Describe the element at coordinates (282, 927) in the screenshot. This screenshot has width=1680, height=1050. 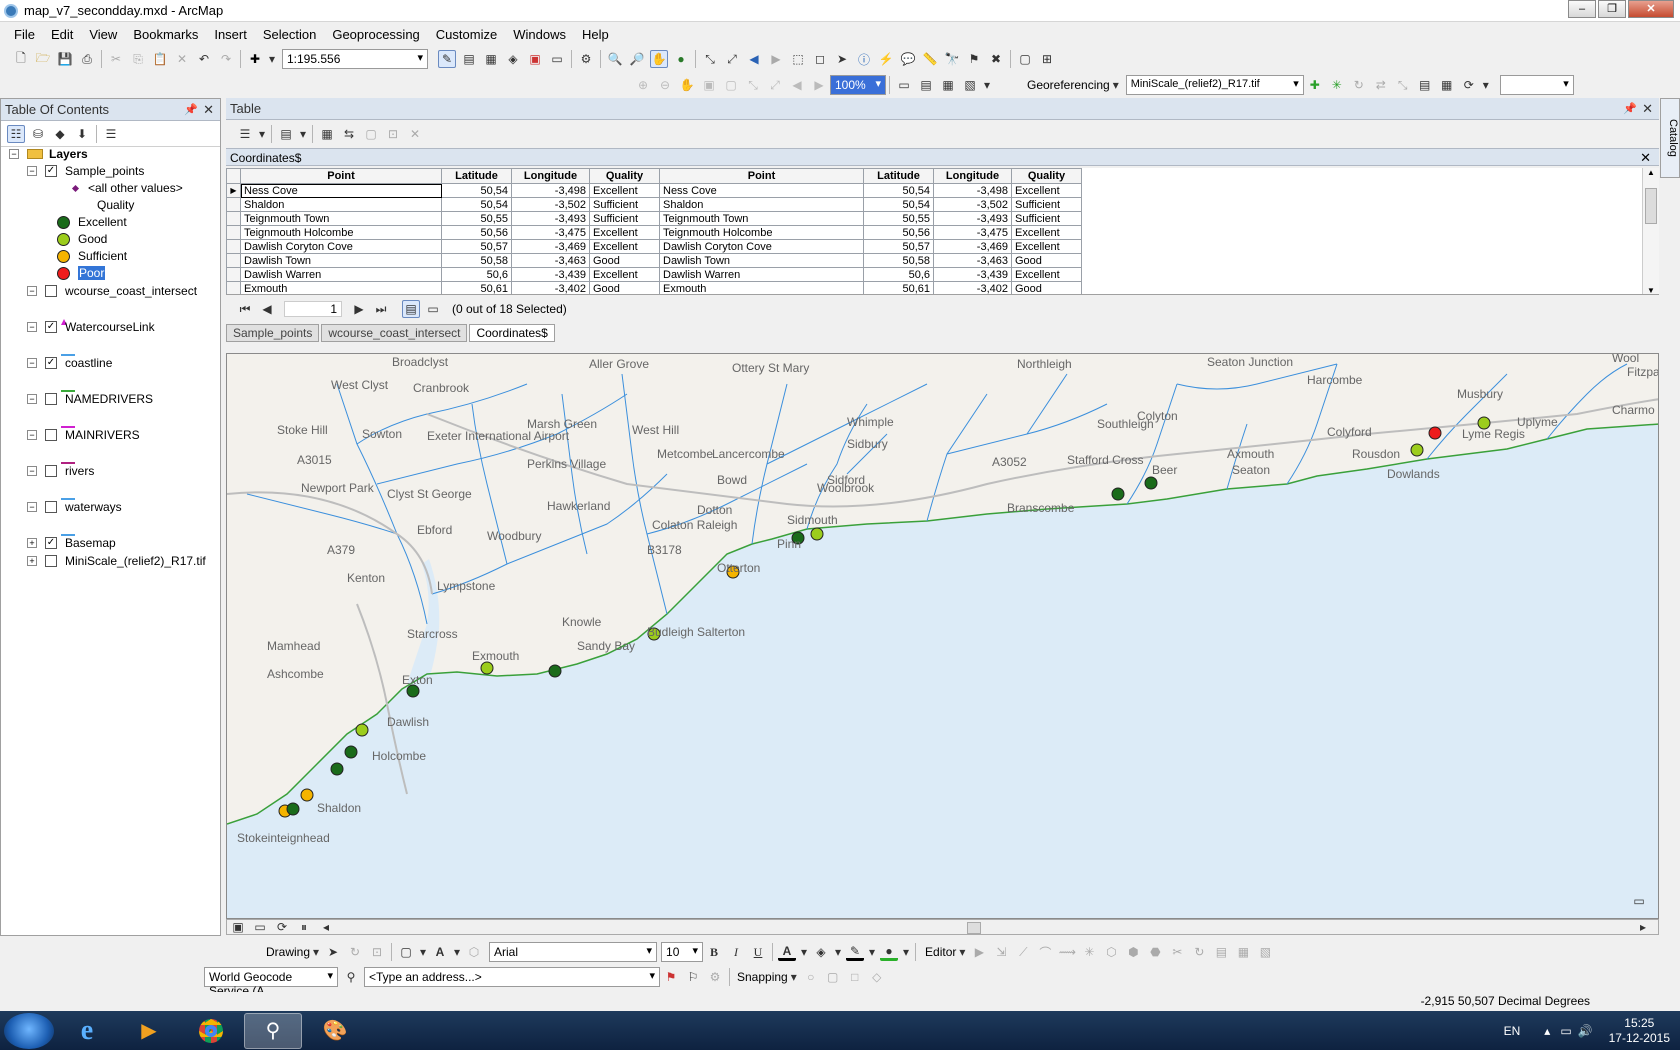
I see `refresh-icon: ⟳` at that location.